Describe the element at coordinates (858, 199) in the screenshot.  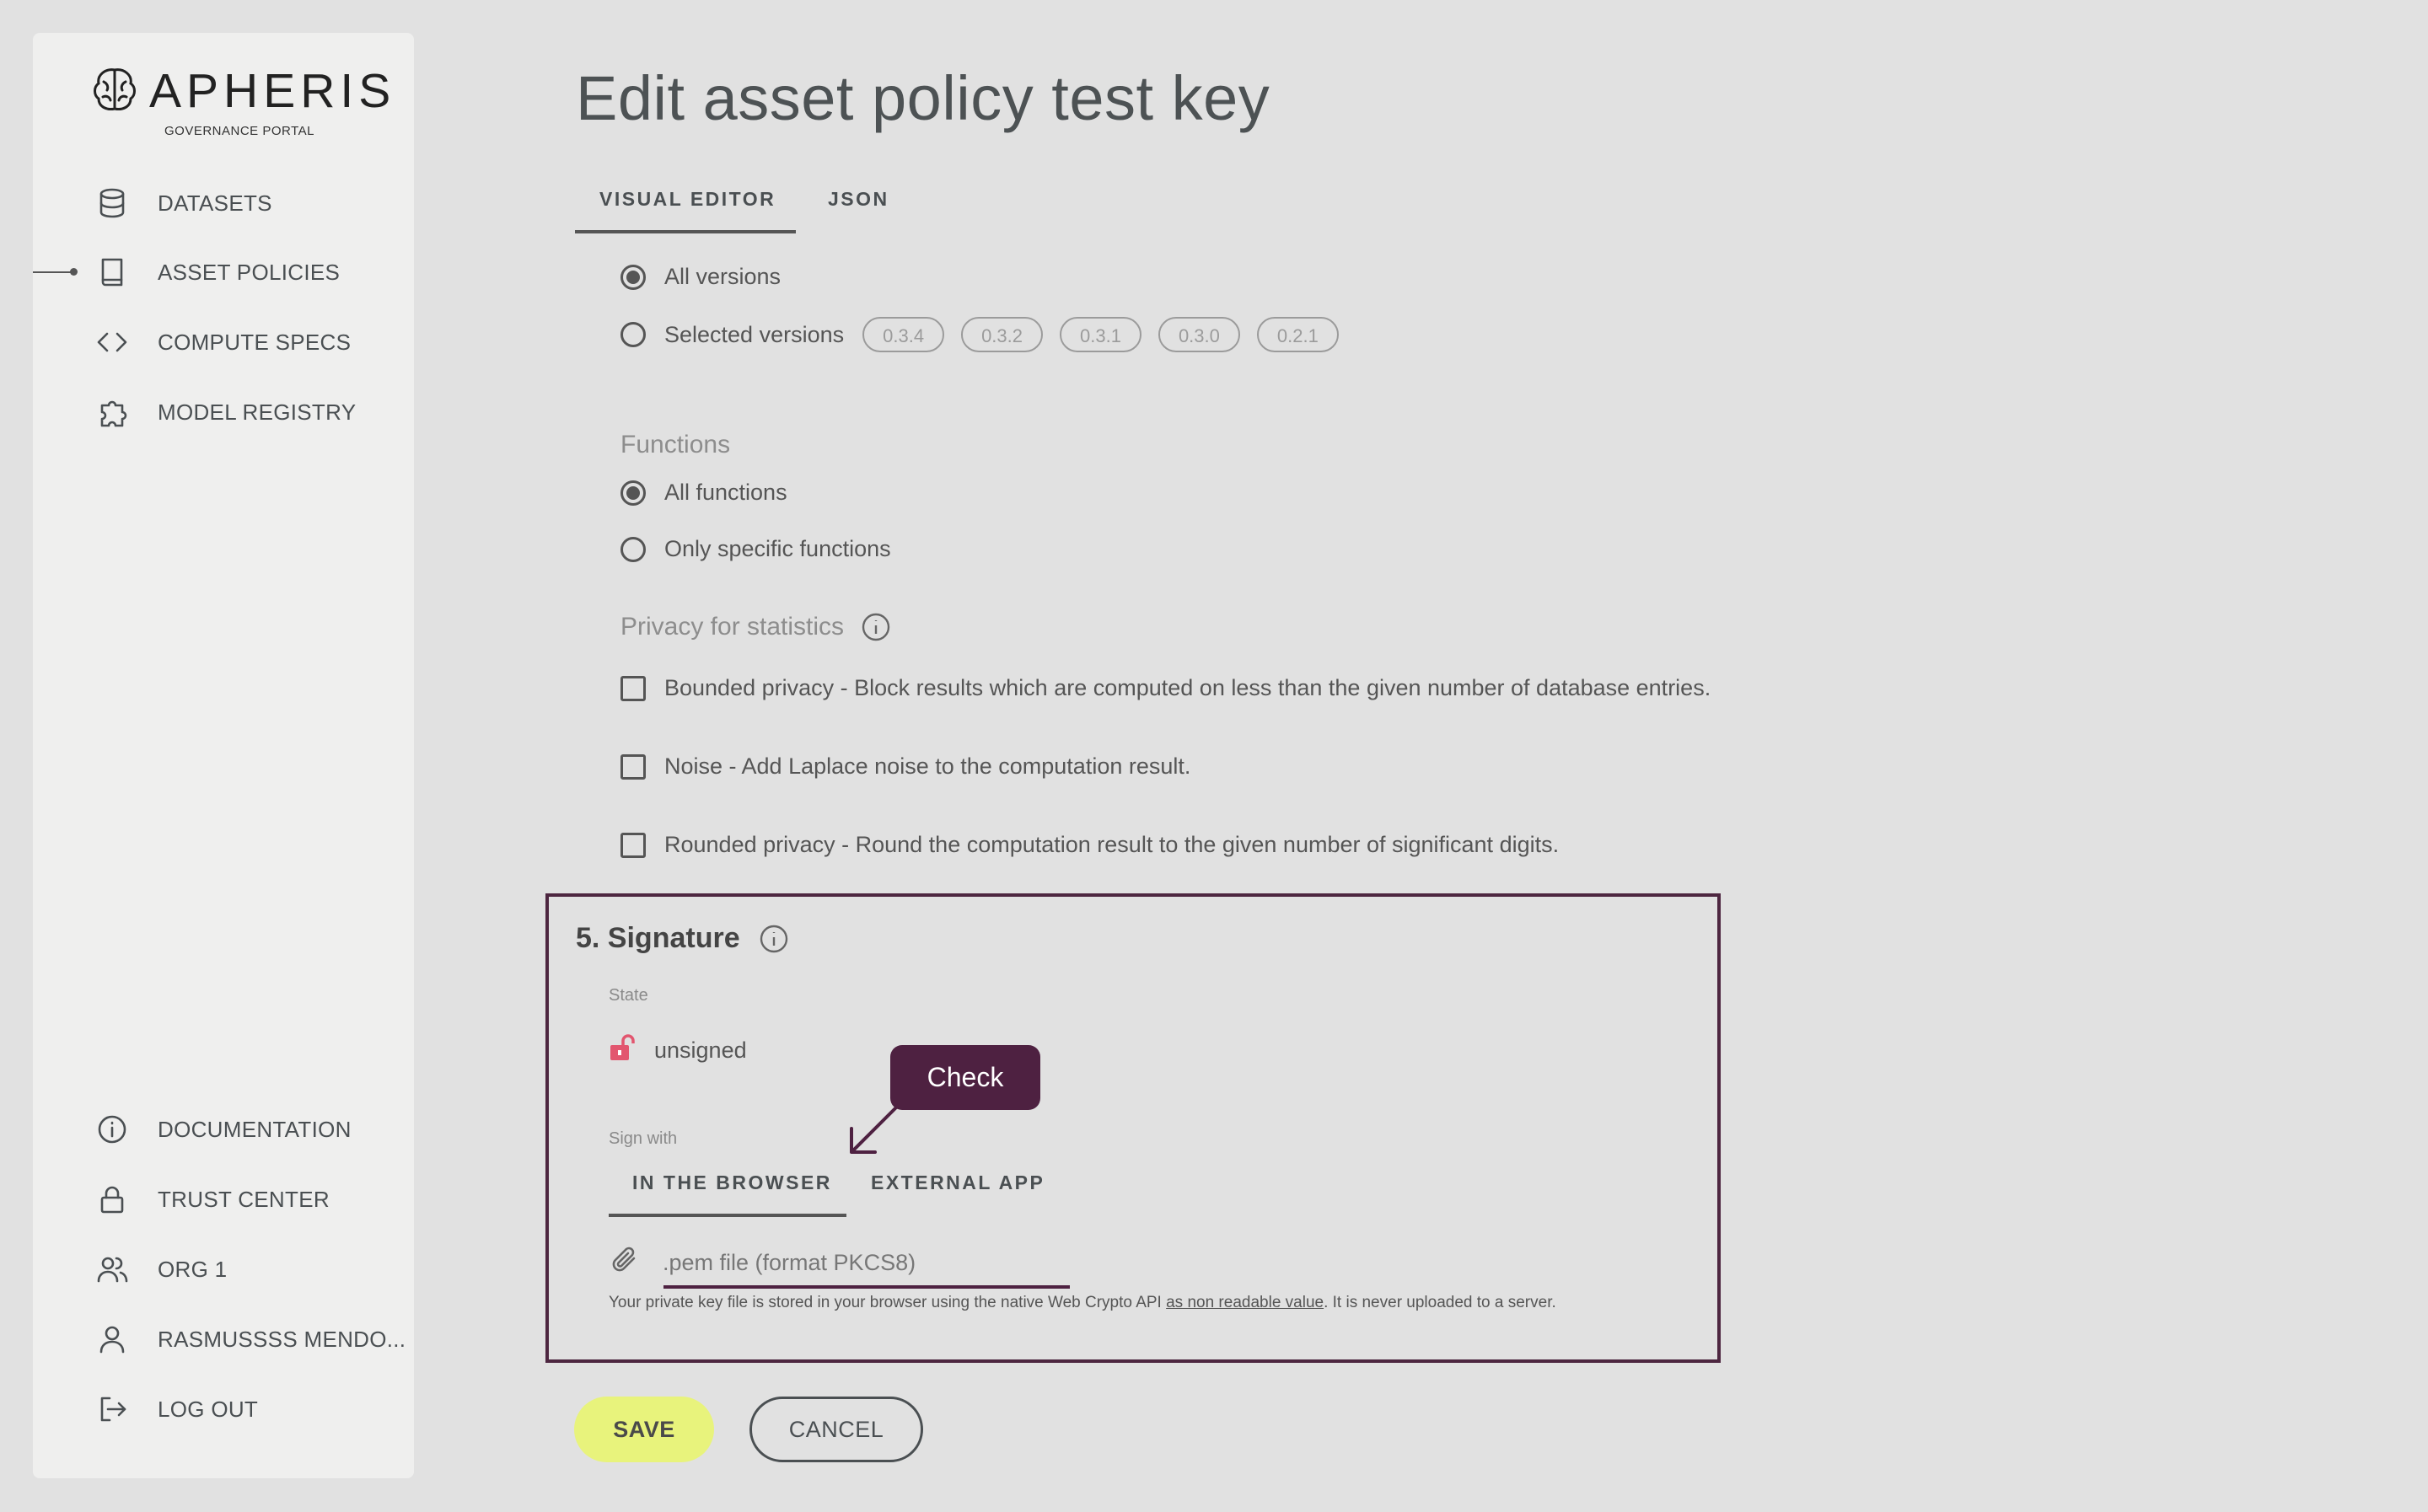
I see `tab-json: JSON` at that location.